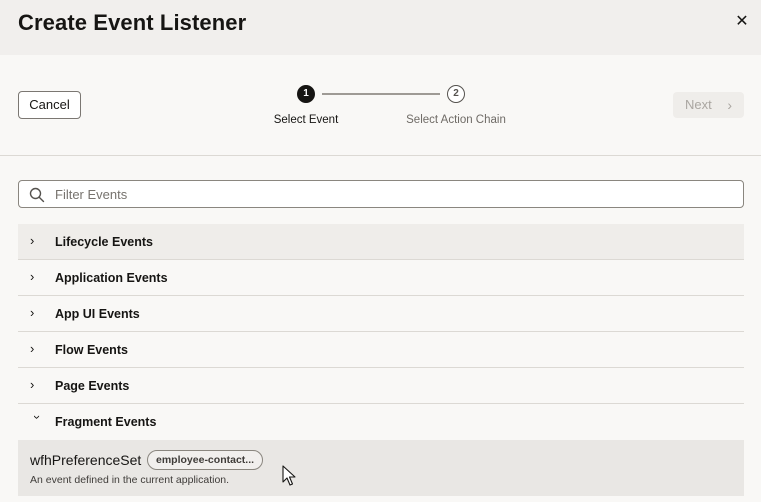 The image size is (761, 502). I want to click on category-application-events: › Application Events, so click(381, 278).